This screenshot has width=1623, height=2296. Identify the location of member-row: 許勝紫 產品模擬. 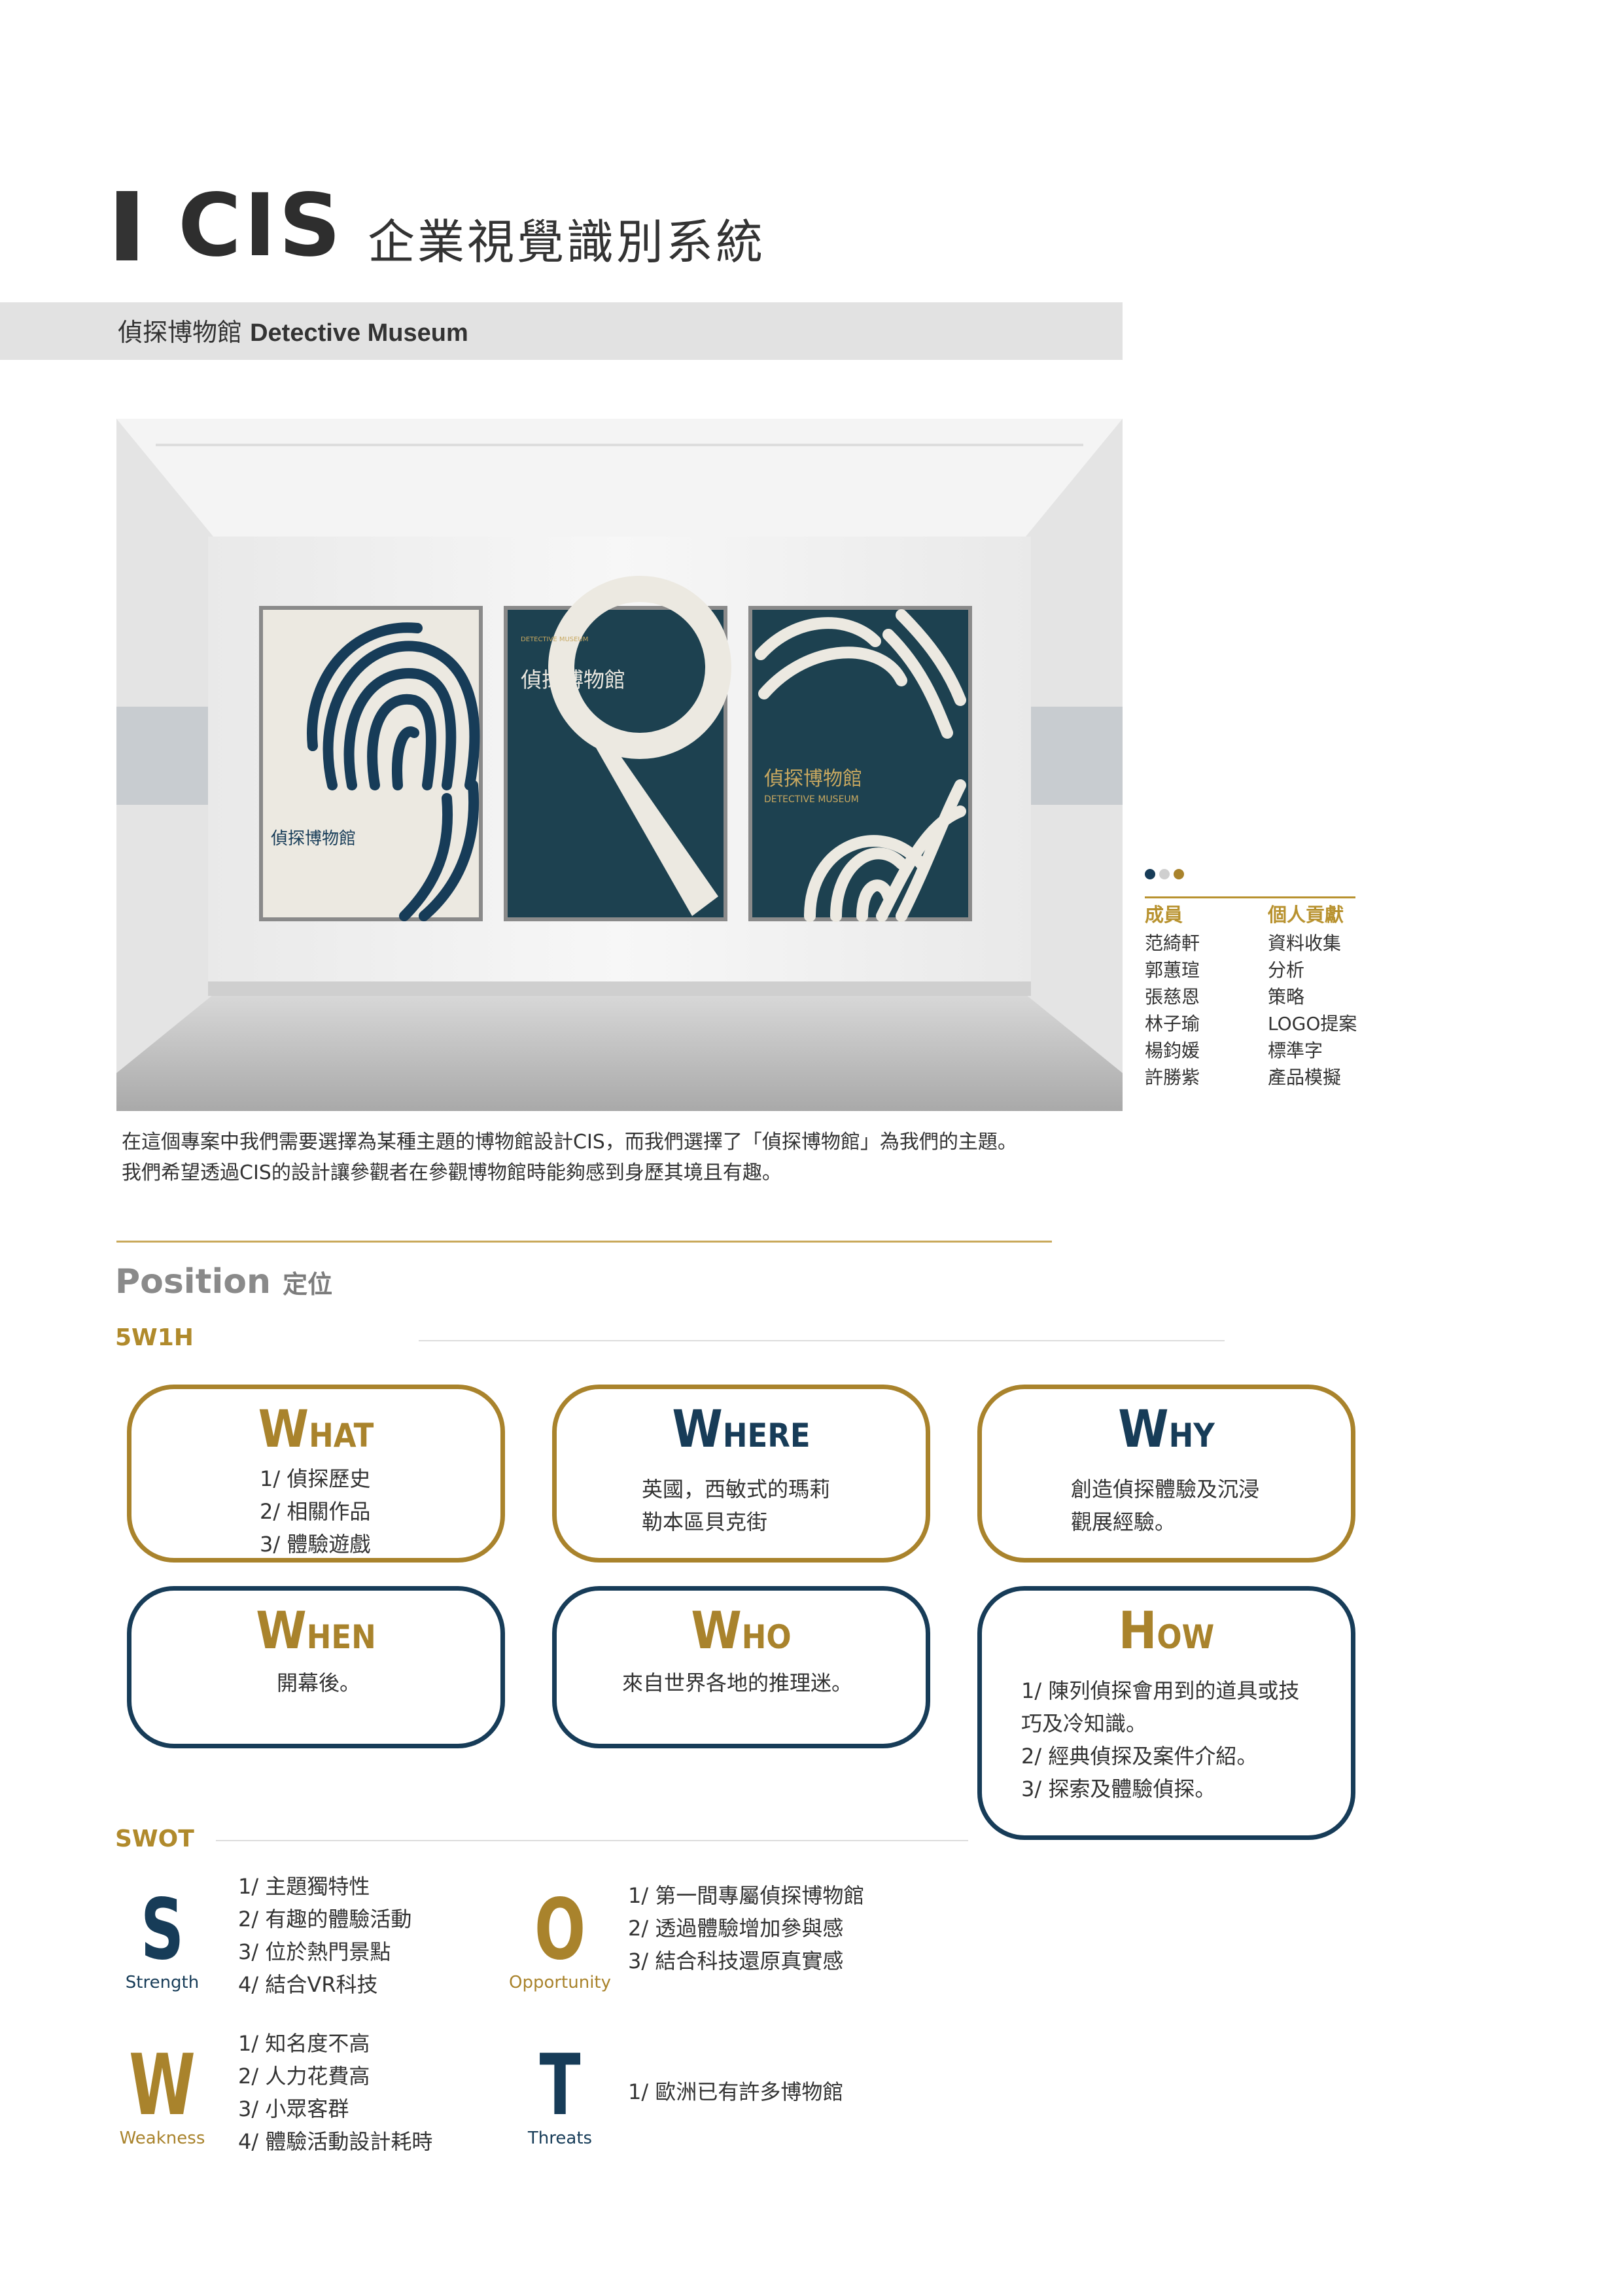
(1253, 1077).